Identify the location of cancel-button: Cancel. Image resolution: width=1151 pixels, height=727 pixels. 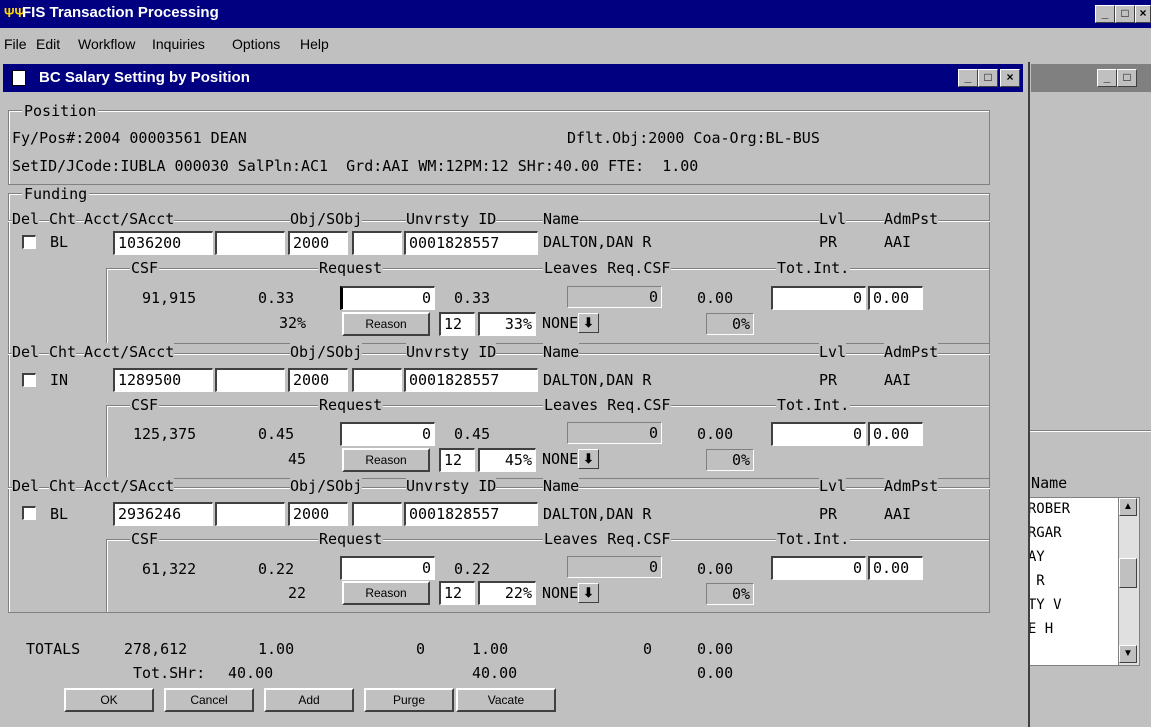
(209, 700).